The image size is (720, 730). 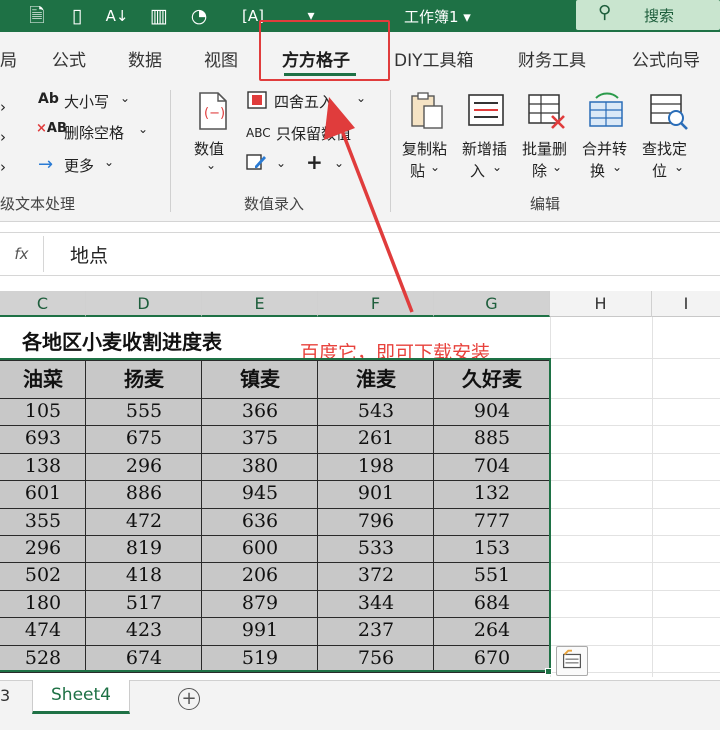 I want to click on tab-layout: 局, so click(x=8, y=58).